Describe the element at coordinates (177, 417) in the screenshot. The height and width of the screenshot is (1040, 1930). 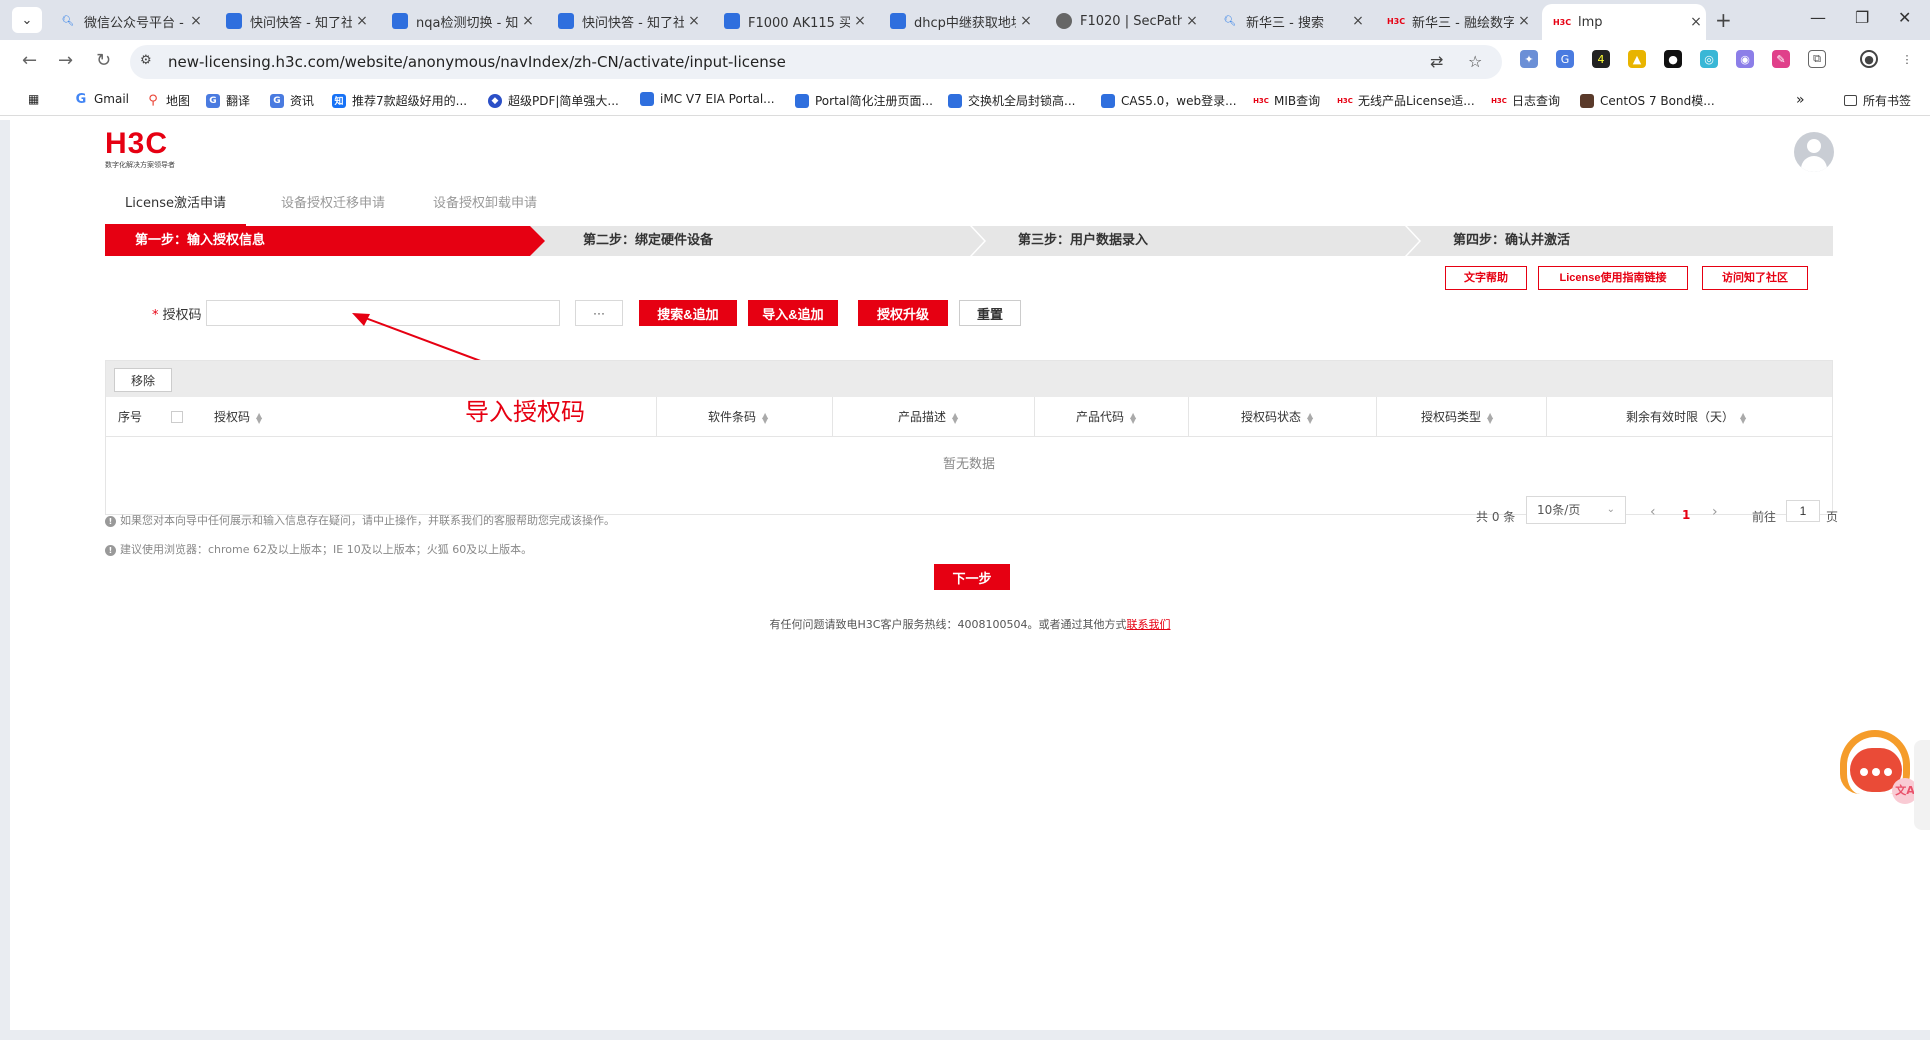
I see `select-all-checkbox` at that location.